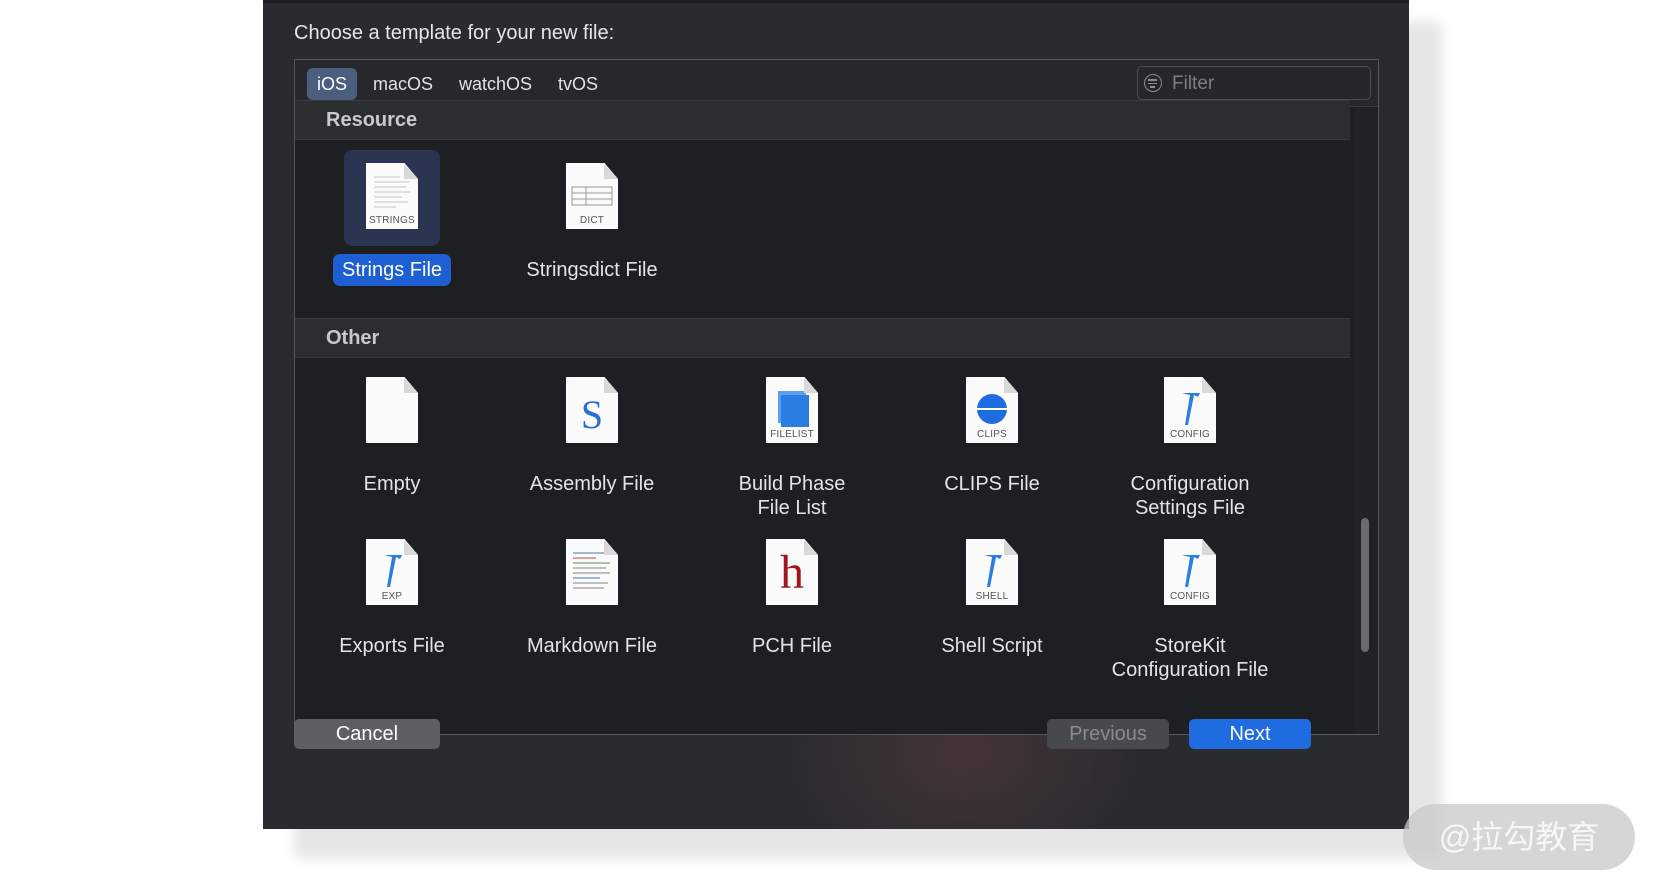 This screenshot has height=894, width=1662. What do you see at coordinates (992, 412) in the screenshot?
I see `clips-file-icon: CLIPS` at bounding box center [992, 412].